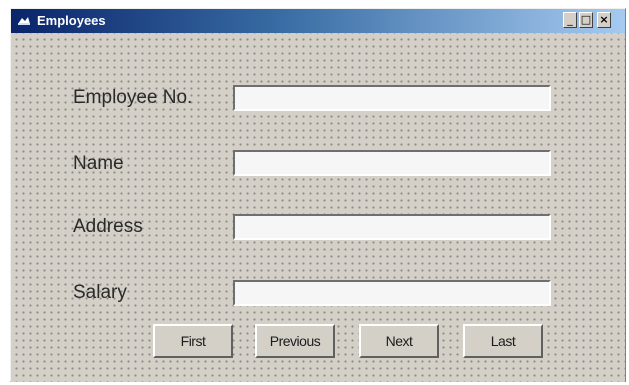  I want to click on employee-no-field, so click(392, 98).